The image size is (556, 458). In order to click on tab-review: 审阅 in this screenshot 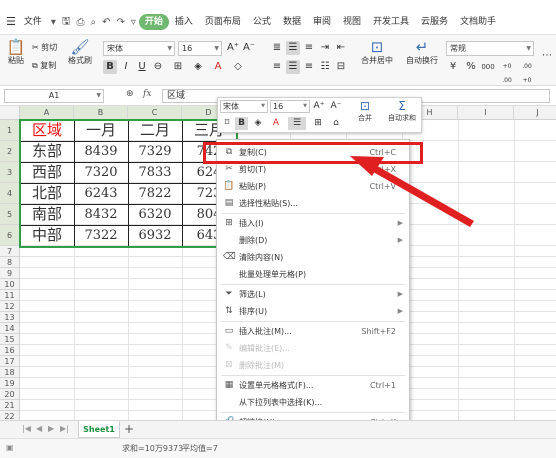, I will do `click(322, 22)`.